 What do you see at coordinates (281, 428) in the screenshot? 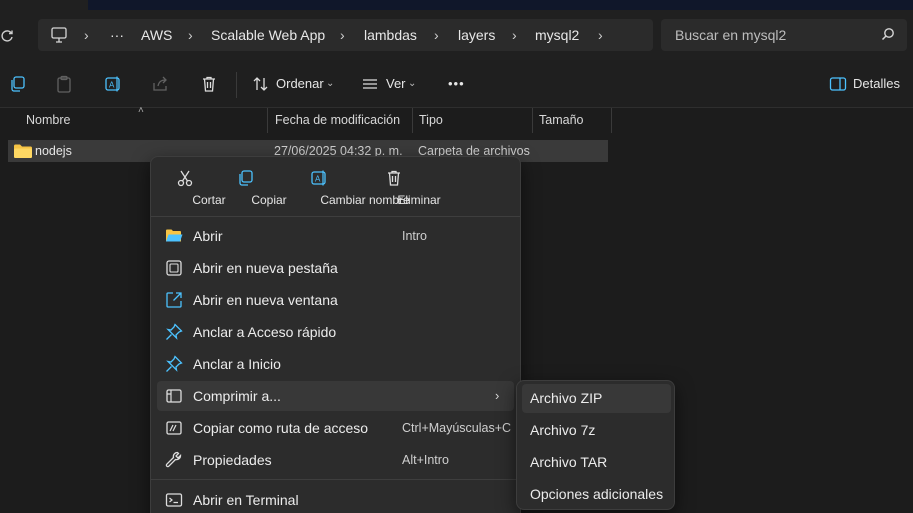
I see `menu-item-label: Copiar como ruta de acceso` at bounding box center [281, 428].